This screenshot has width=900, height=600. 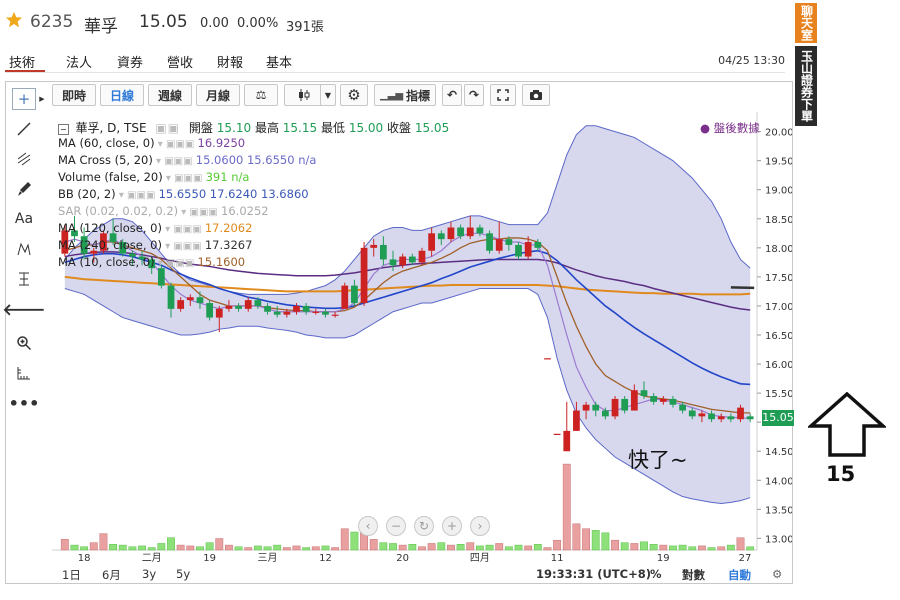 I want to click on tab-institutional: 法人, so click(x=79, y=61).